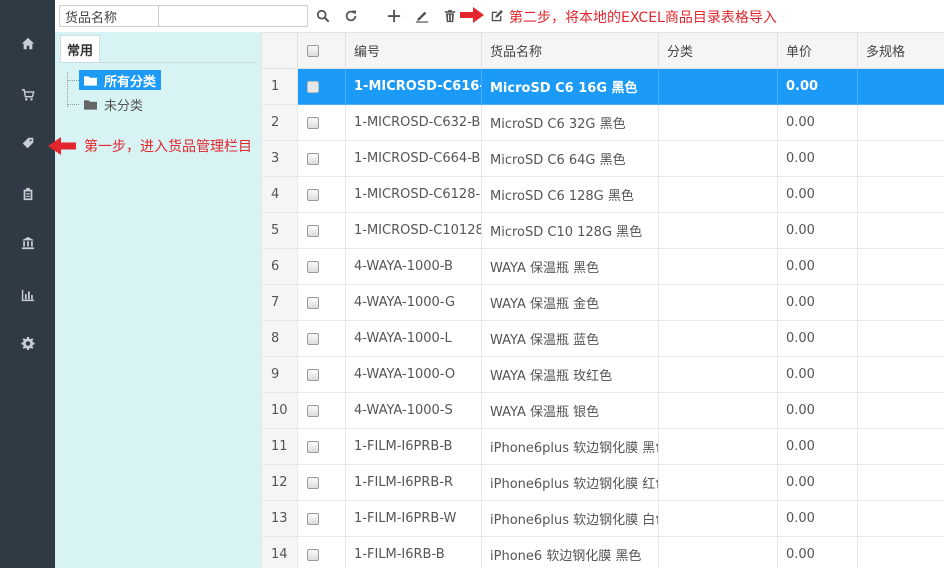  What do you see at coordinates (450, 16) in the screenshot?
I see `delete-icon` at bounding box center [450, 16].